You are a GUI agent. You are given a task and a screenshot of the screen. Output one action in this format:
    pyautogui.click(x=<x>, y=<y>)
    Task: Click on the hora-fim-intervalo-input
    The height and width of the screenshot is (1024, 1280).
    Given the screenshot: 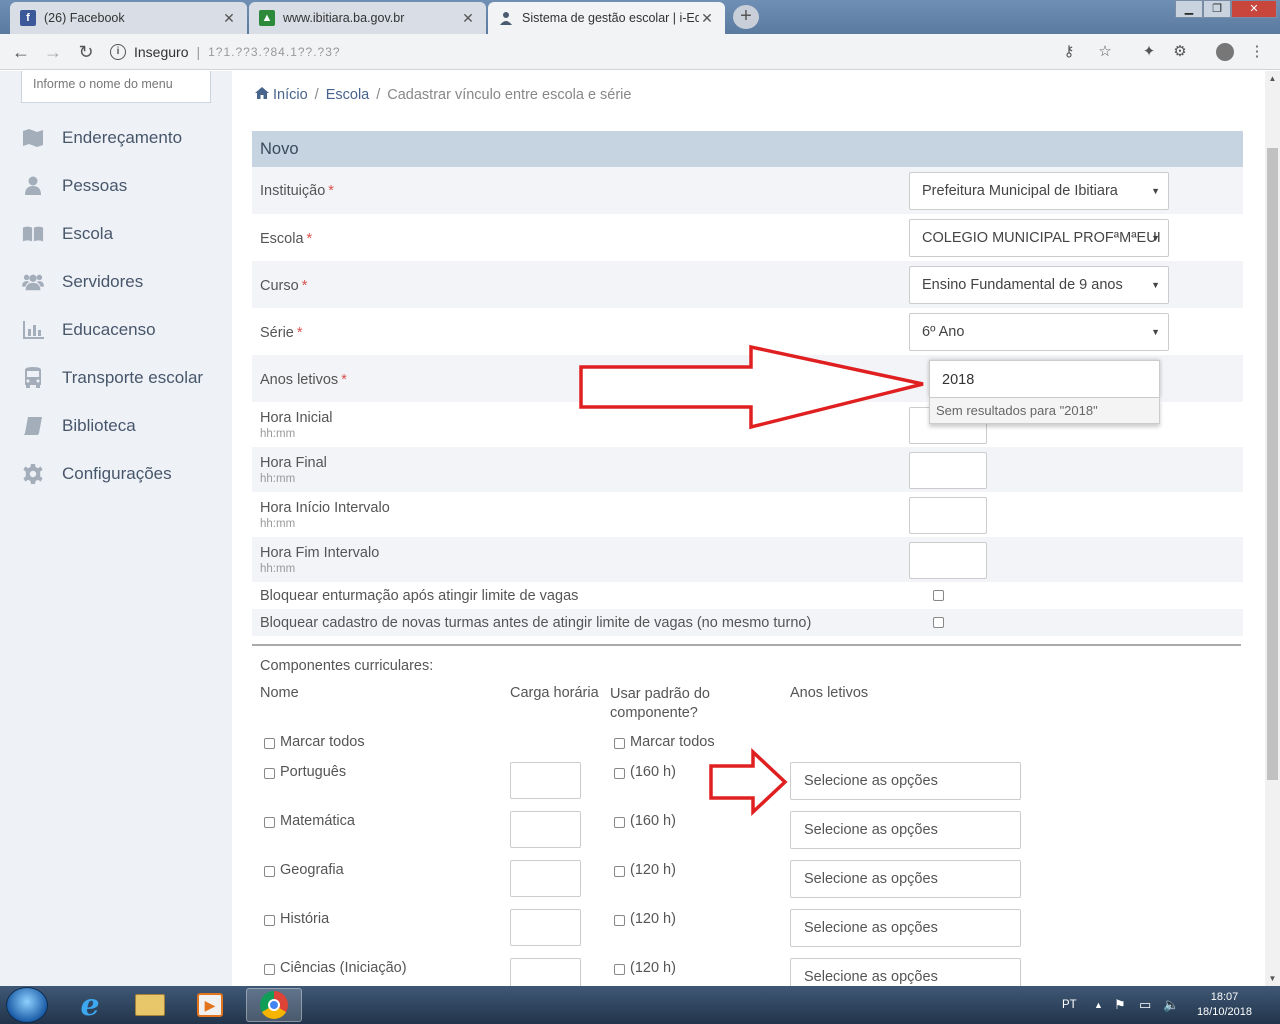 What is the action you would take?
    pyautogui.click(x=948, y=560)
    